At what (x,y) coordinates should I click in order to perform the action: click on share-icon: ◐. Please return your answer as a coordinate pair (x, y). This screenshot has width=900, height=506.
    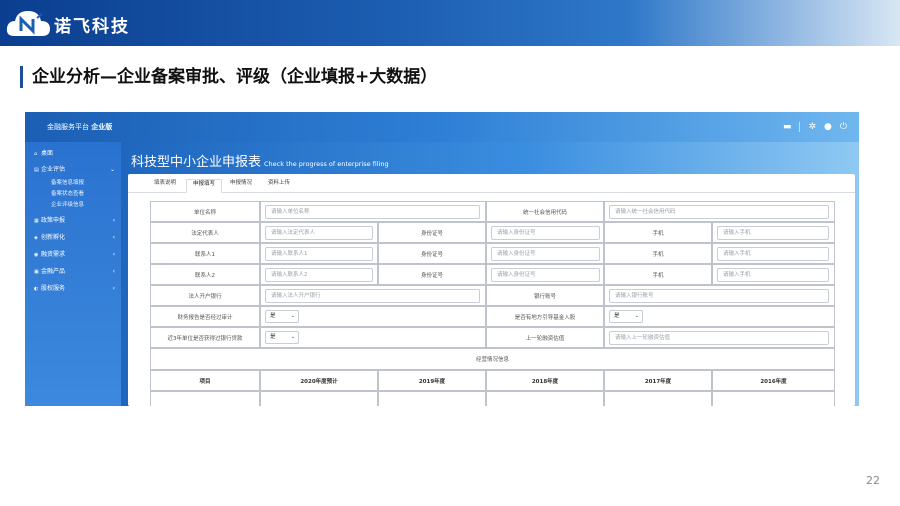
    Looking at the image, I should click on (36, 289).